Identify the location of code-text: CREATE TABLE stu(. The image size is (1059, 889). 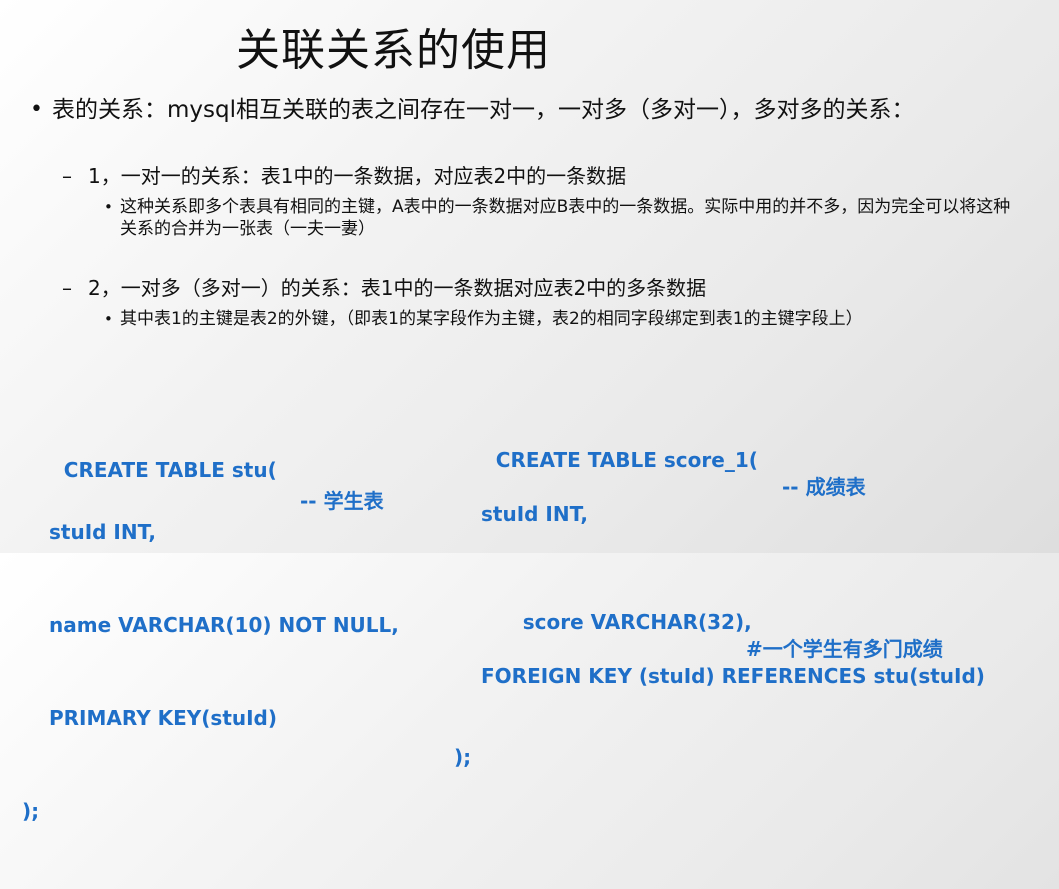
(170, 470).